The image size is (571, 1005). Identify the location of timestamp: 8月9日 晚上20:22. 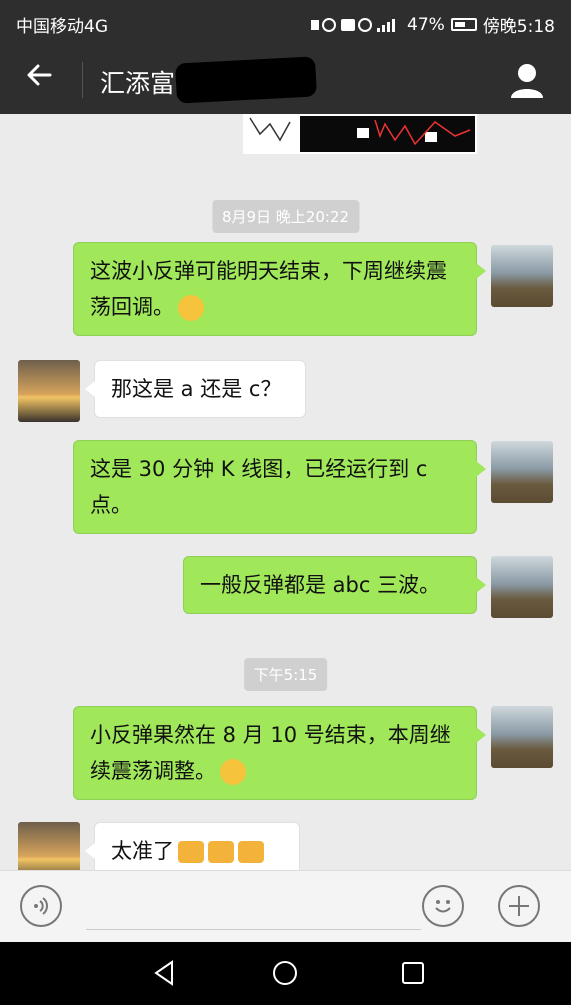
(285, 216).